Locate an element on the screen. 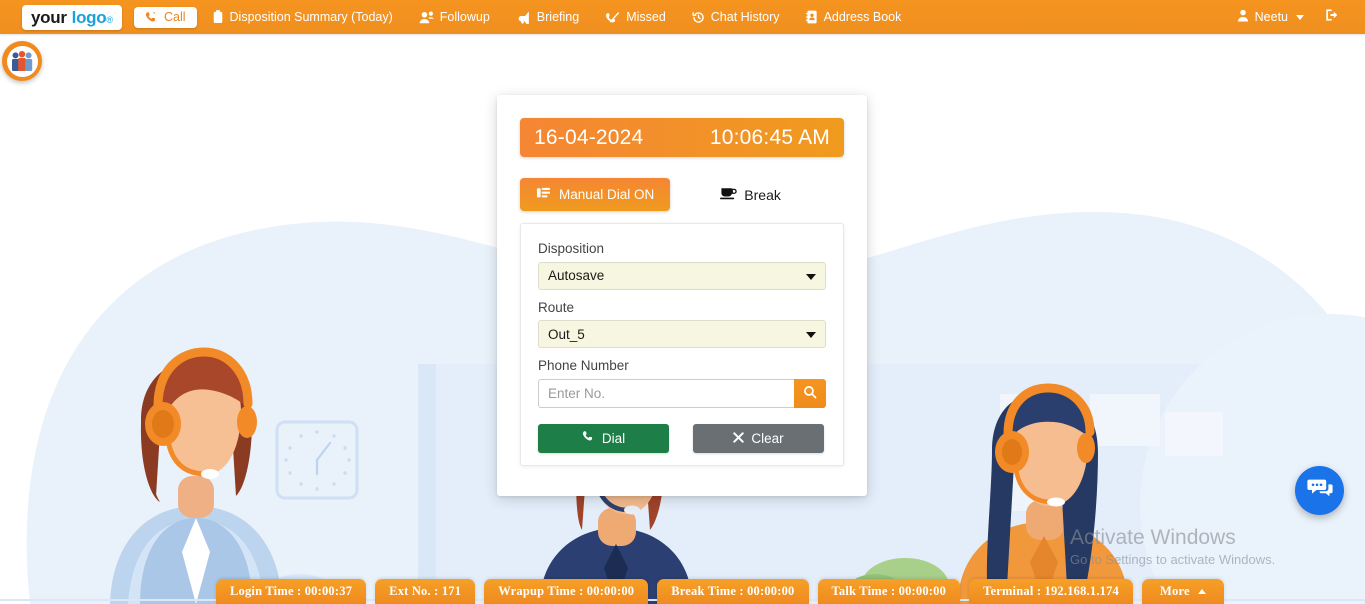  status-more-button: More is located at coordinates (1183, 591).